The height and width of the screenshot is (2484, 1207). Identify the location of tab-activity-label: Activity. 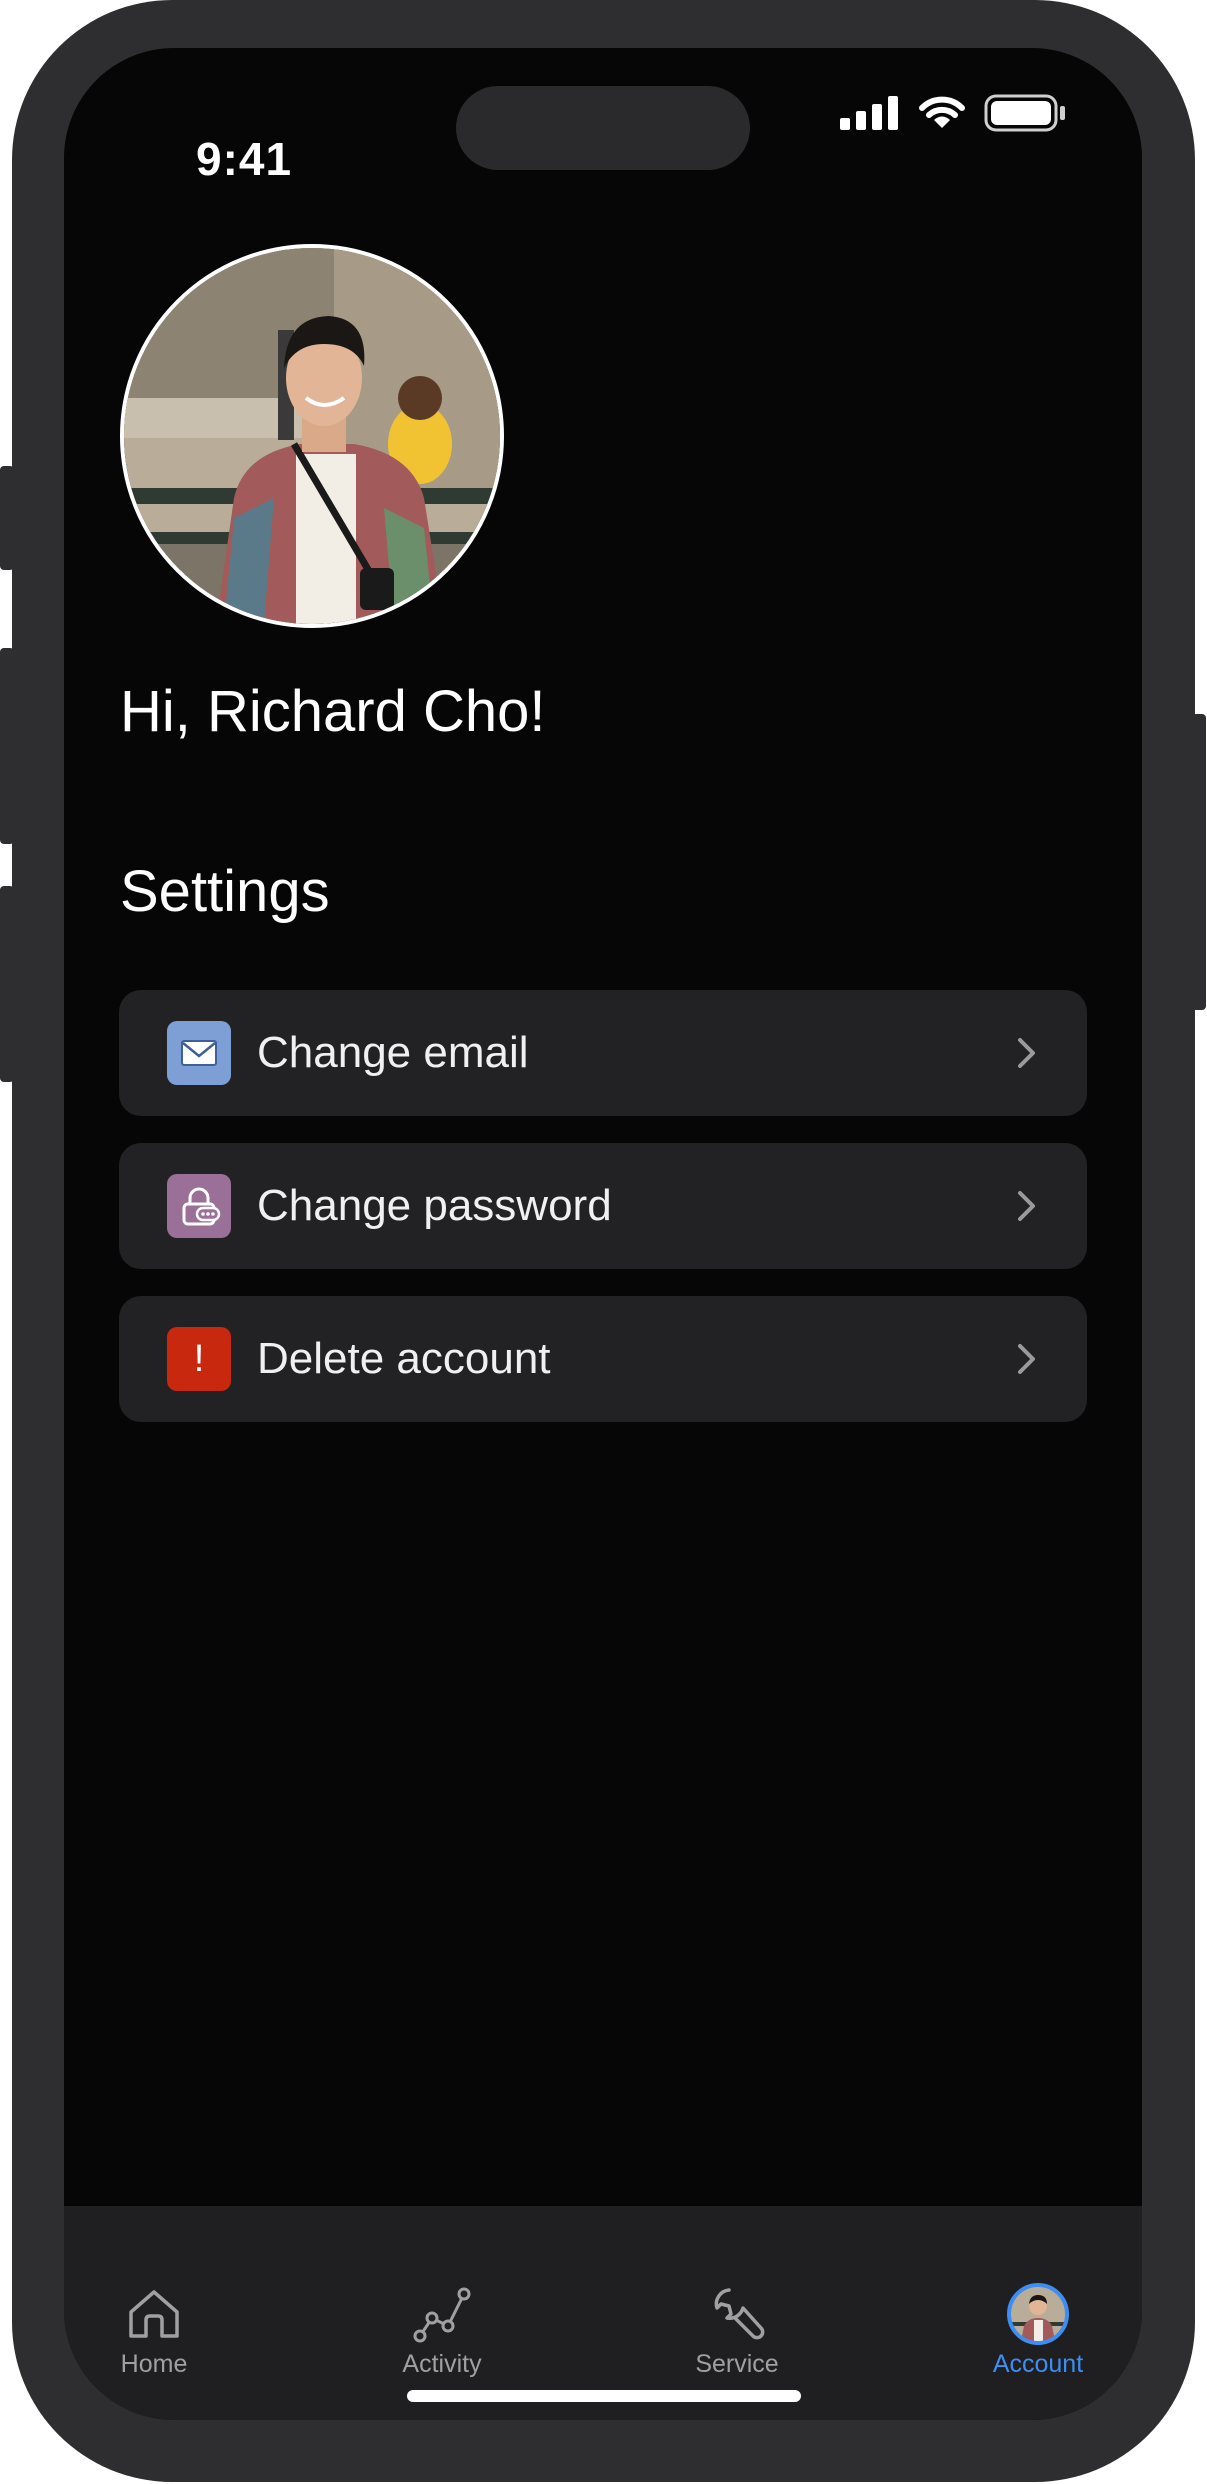
(442, 2364).